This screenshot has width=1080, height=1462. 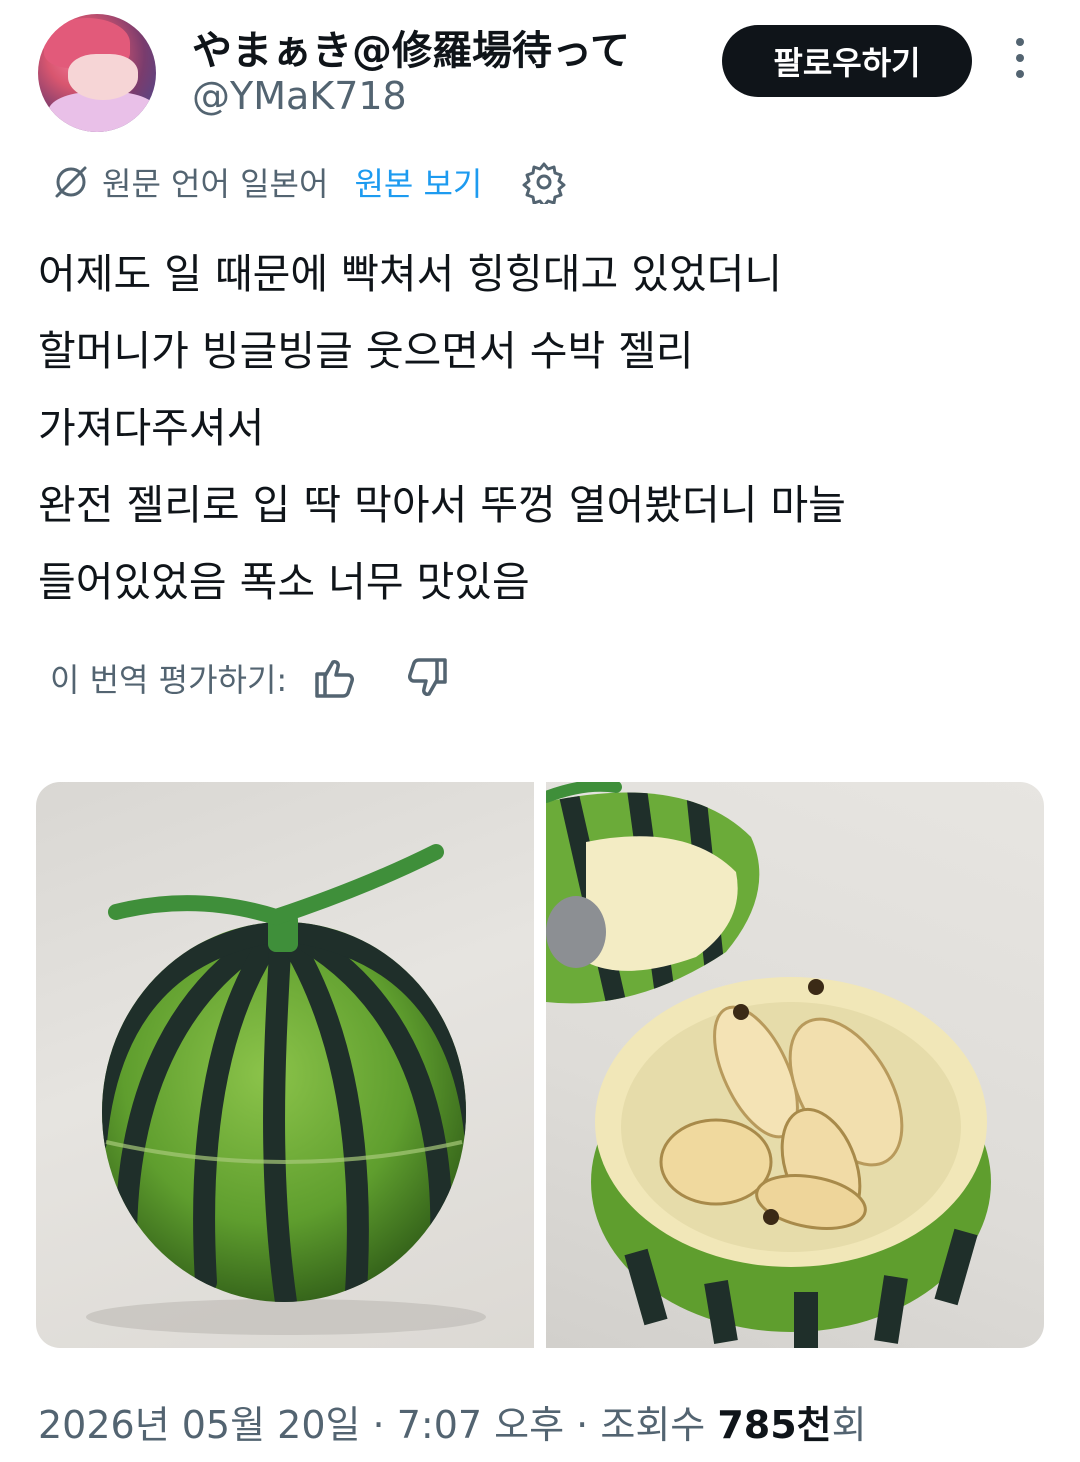 I want to click on tweet-line: 어제도 일 때문에 빡쳐서 힝힝대고 있었더니, so click(x=410, y=274).